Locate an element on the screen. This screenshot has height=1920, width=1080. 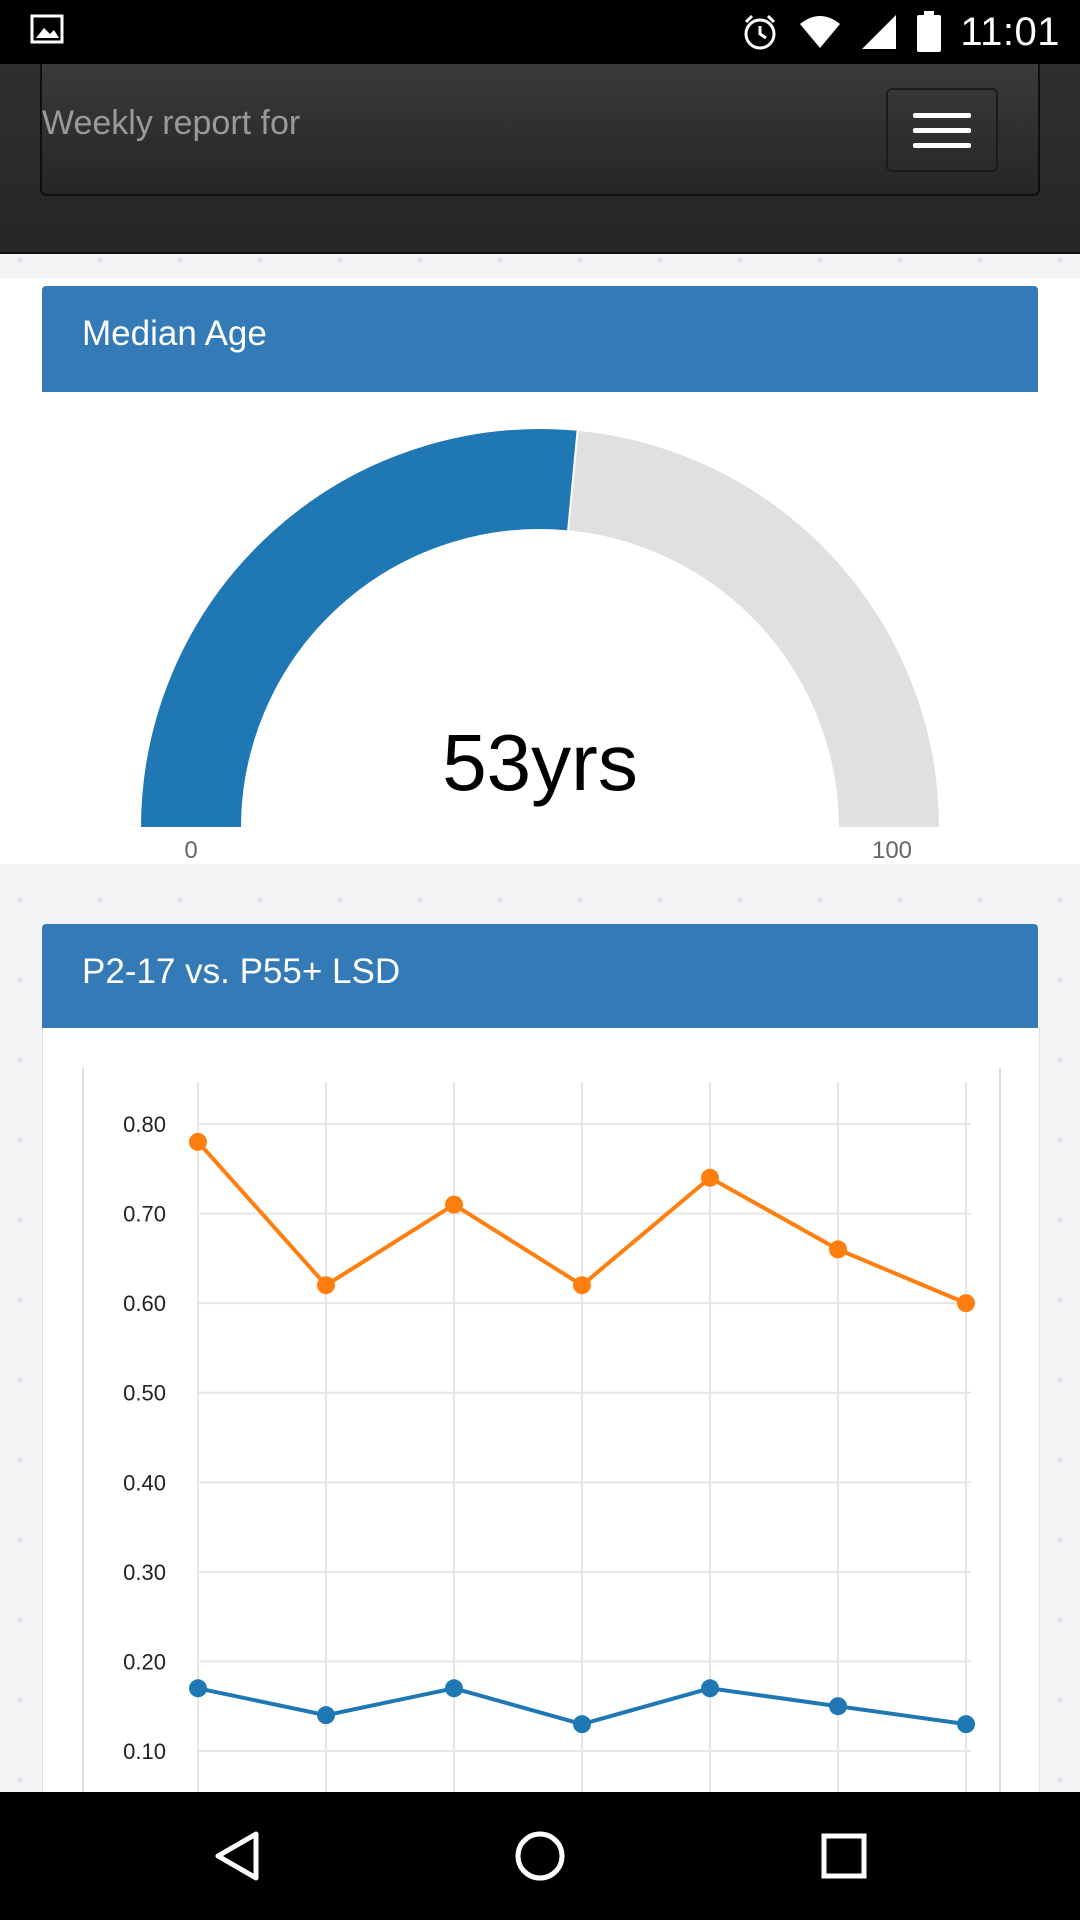
hamburger-icon is located at coordinates (942, 130).